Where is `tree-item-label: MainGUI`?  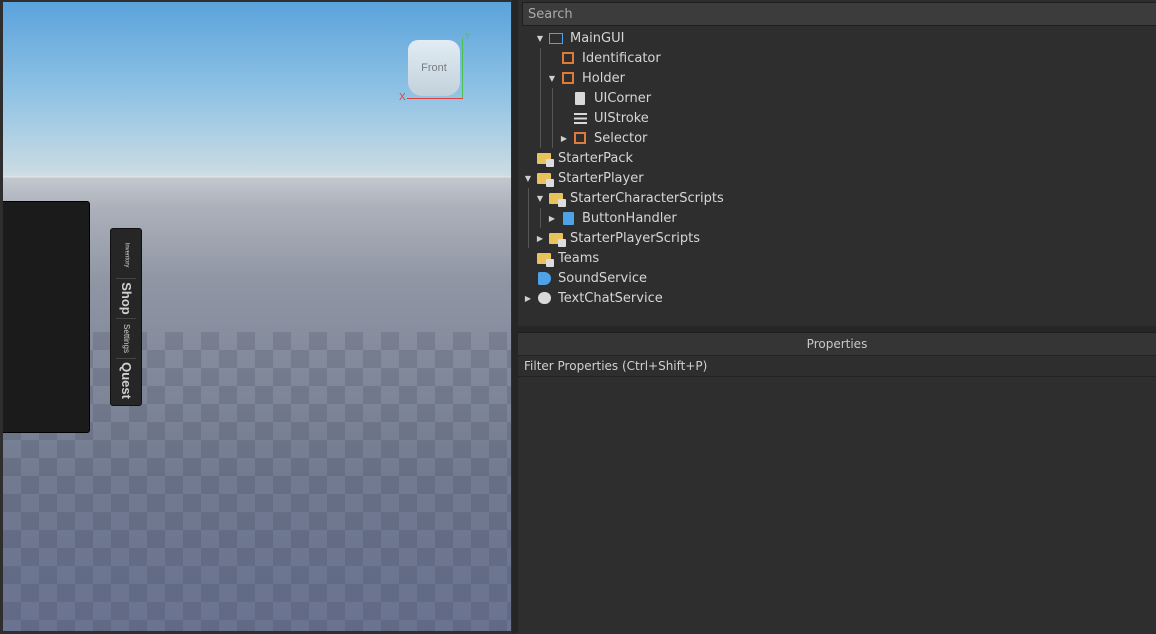 tree-item-label: MainGUI is located at coordinates (597, 38).